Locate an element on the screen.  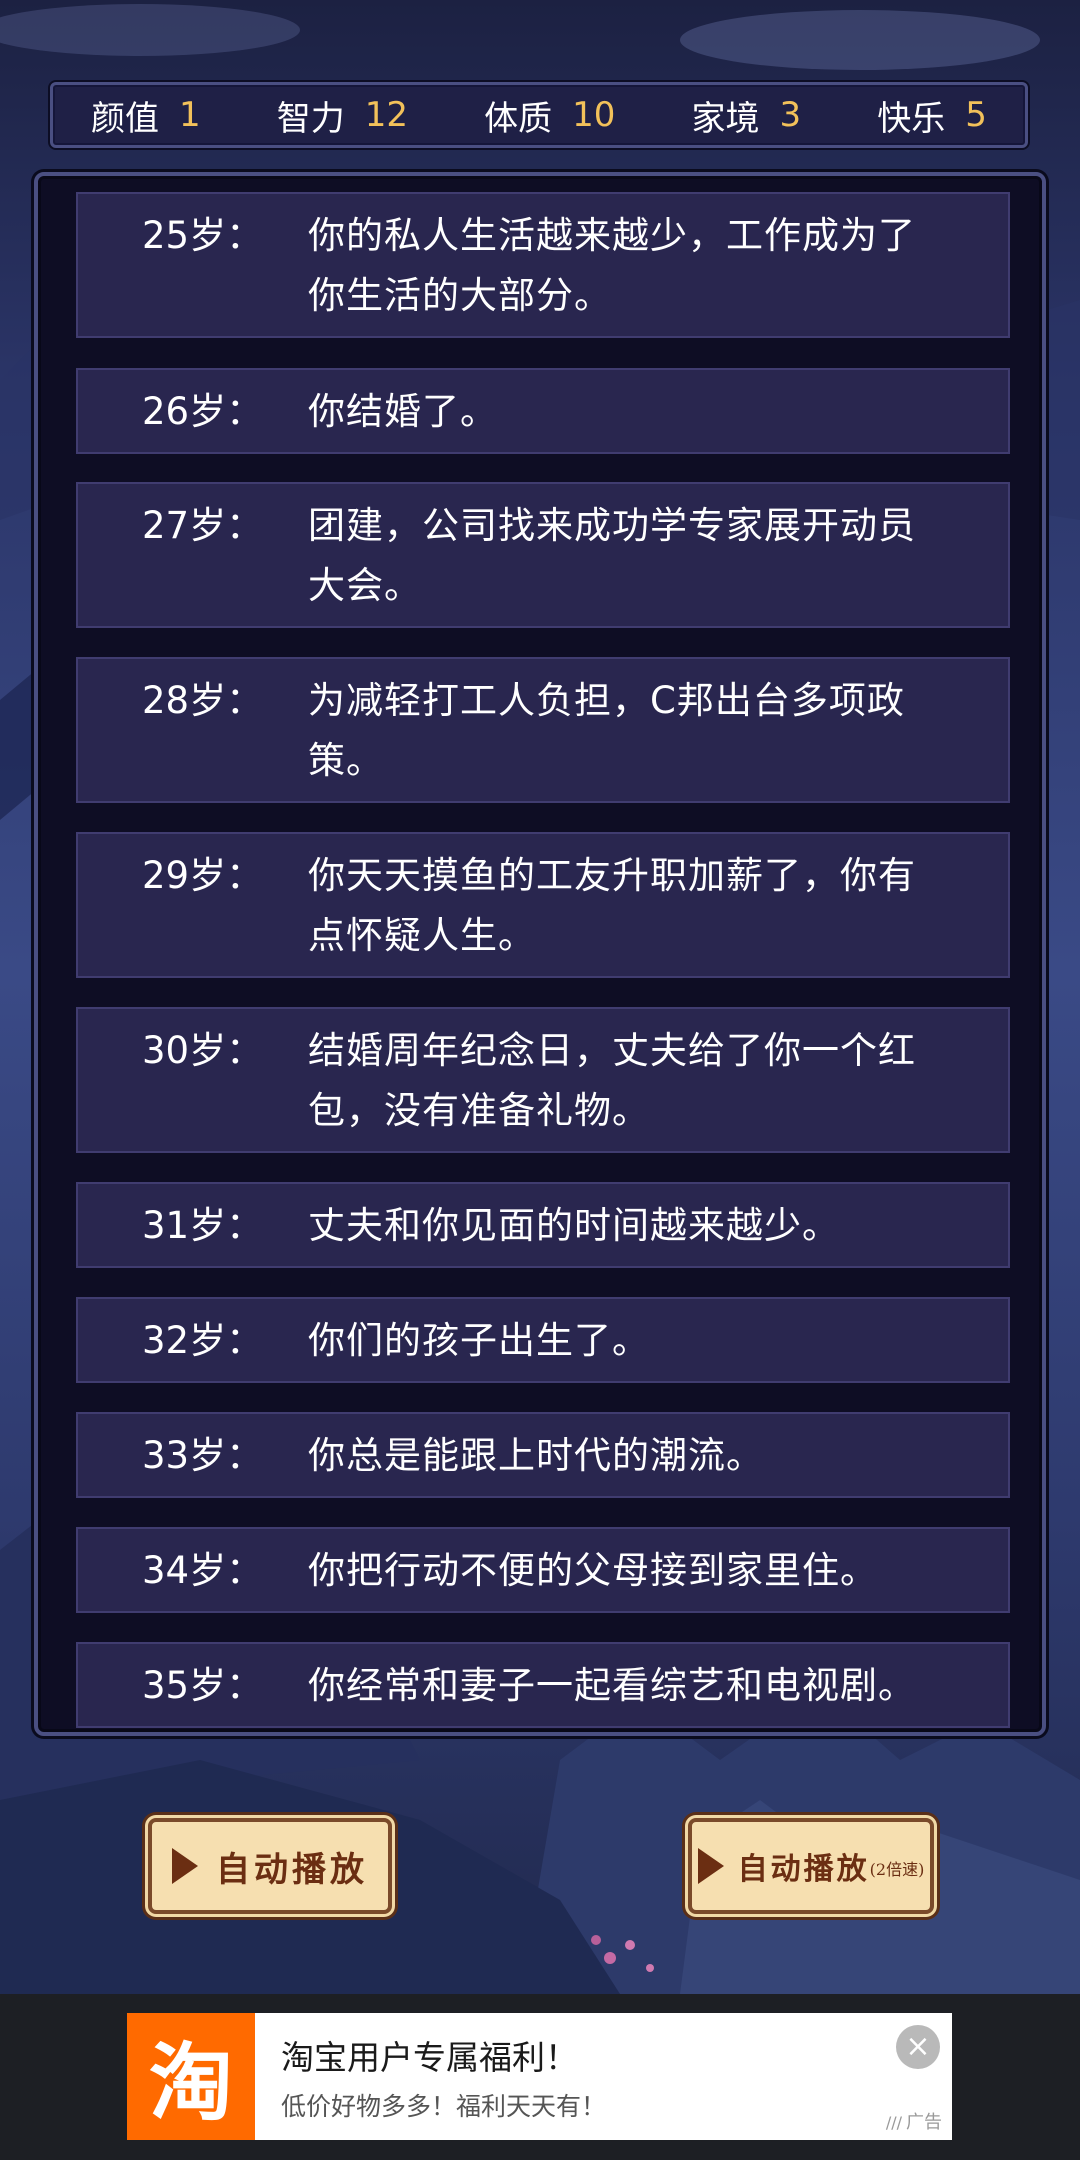
stat-value: 12 is located at coordinates (386, 115).